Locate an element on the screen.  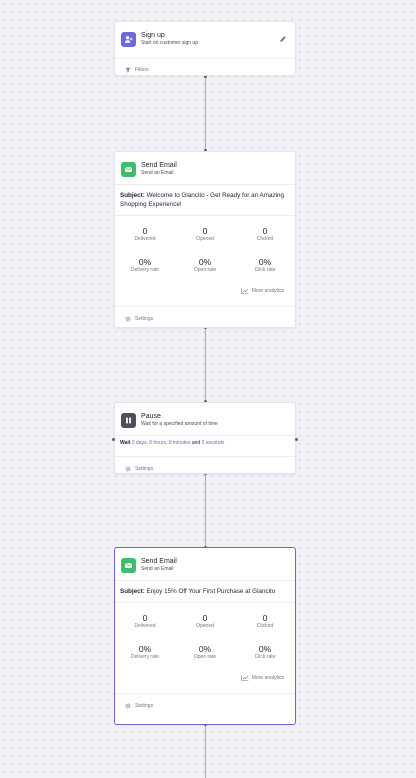
filters-button: Filters is located at coordinates (205, 70).